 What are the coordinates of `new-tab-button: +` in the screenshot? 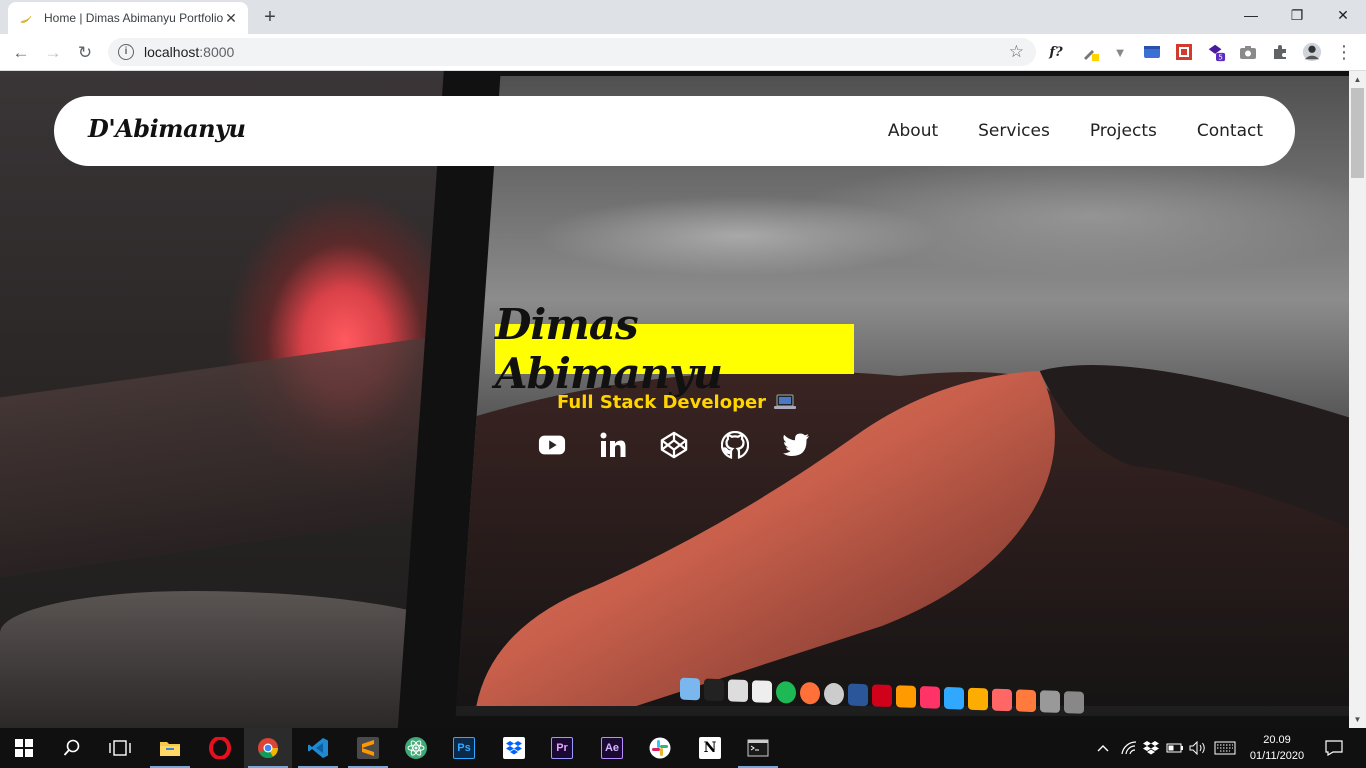 It's located at (270, 18).